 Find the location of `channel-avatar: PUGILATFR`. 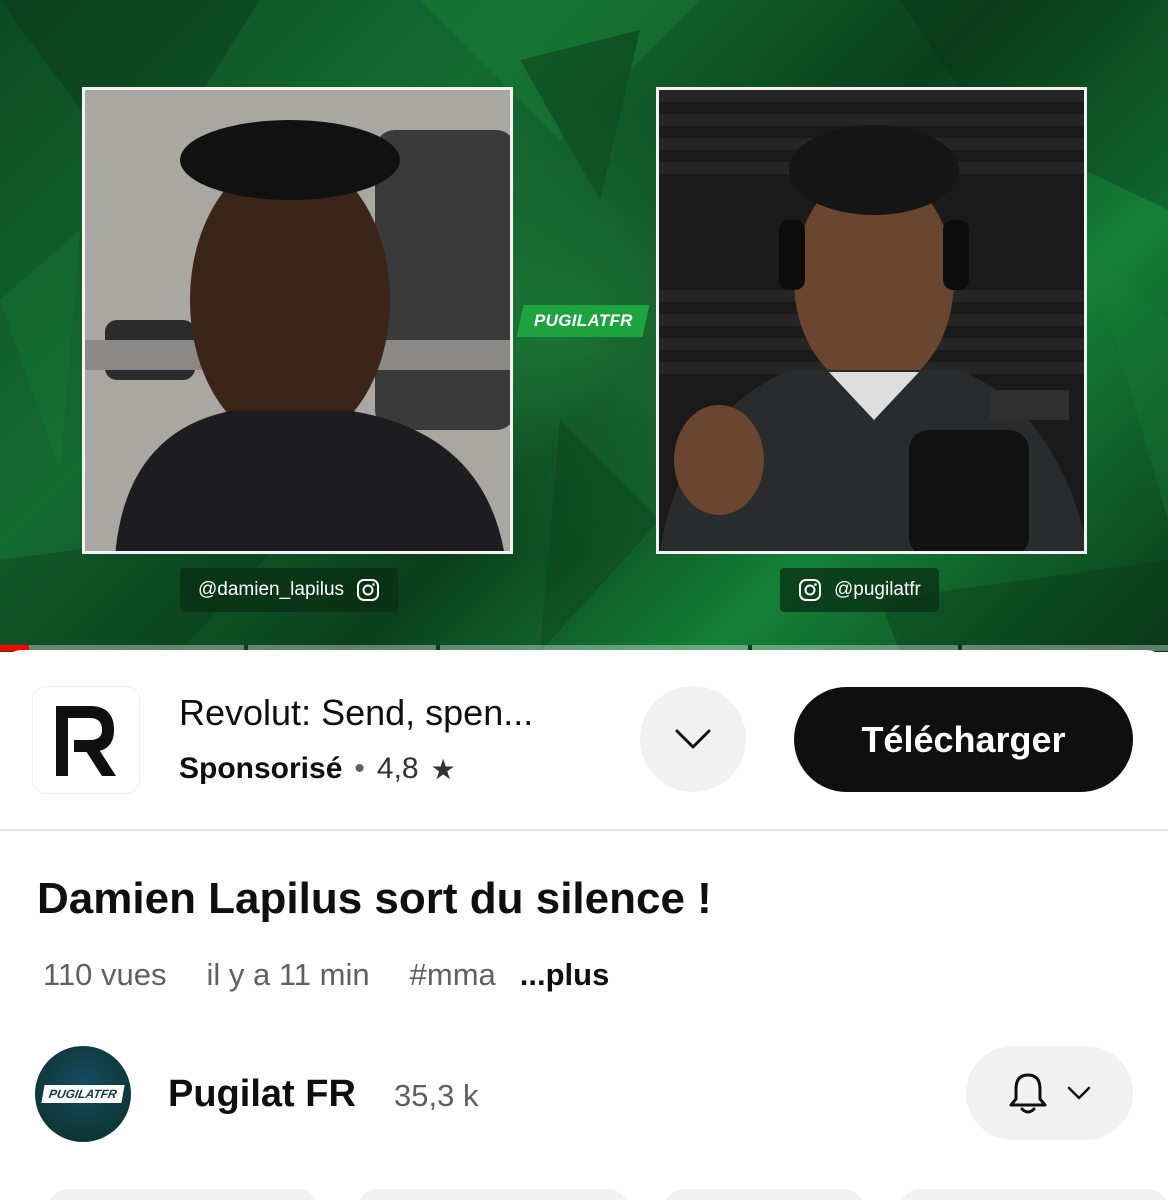

channel-avatar: PUGILATFR is located at coordinates (83, 1094).